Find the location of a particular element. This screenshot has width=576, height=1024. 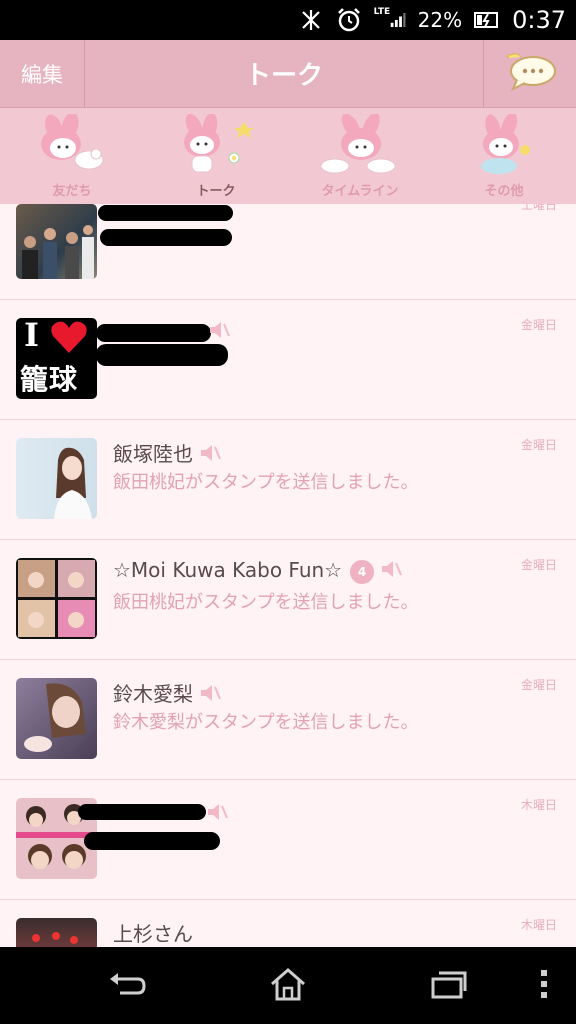

new-chat-button is located at coordinates (529, 73).